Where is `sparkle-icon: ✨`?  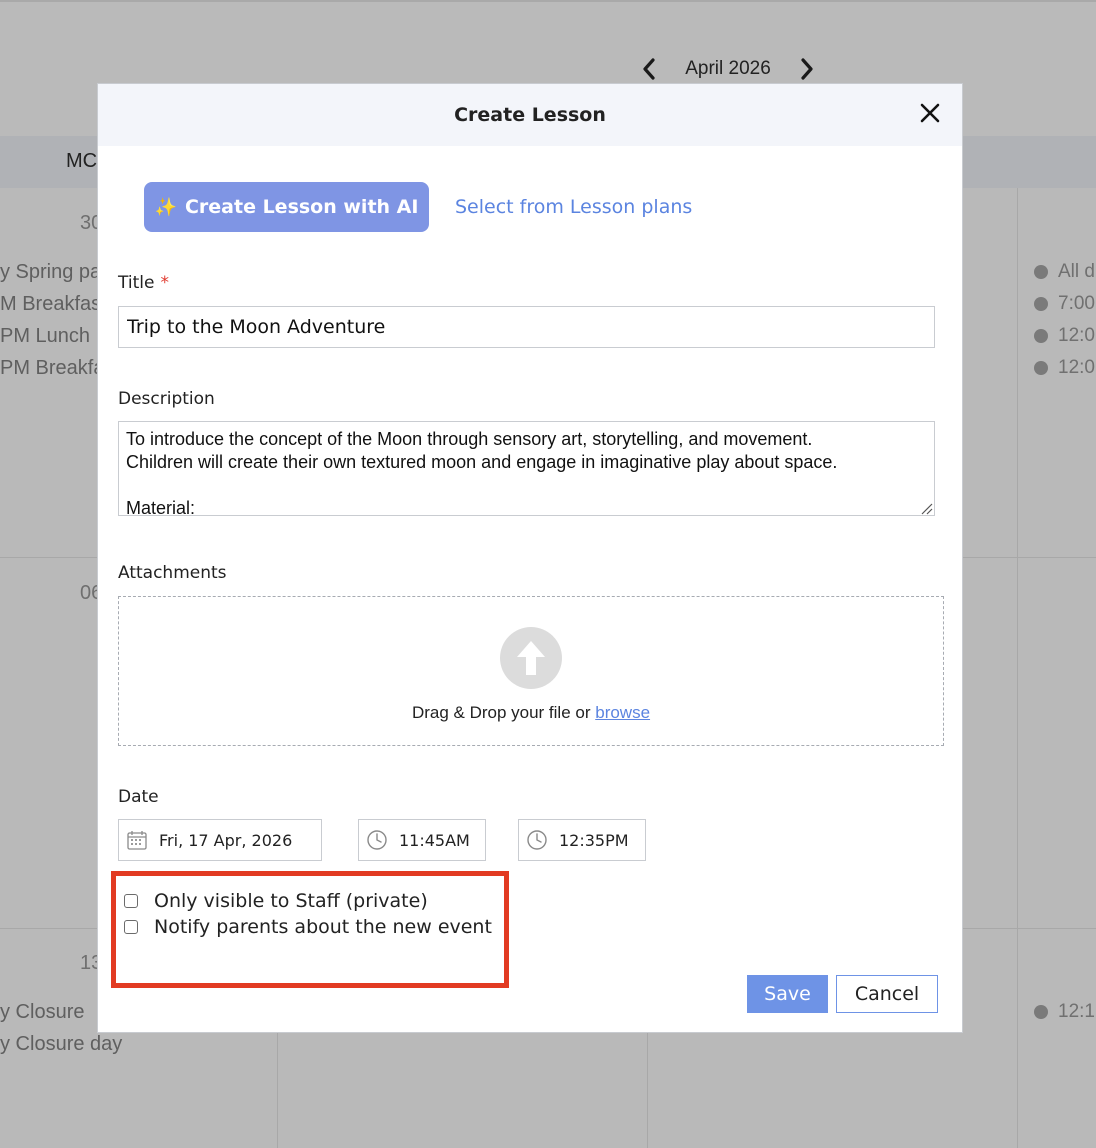
sparkle-icon: ✨ is located at coordinates (165, 207).